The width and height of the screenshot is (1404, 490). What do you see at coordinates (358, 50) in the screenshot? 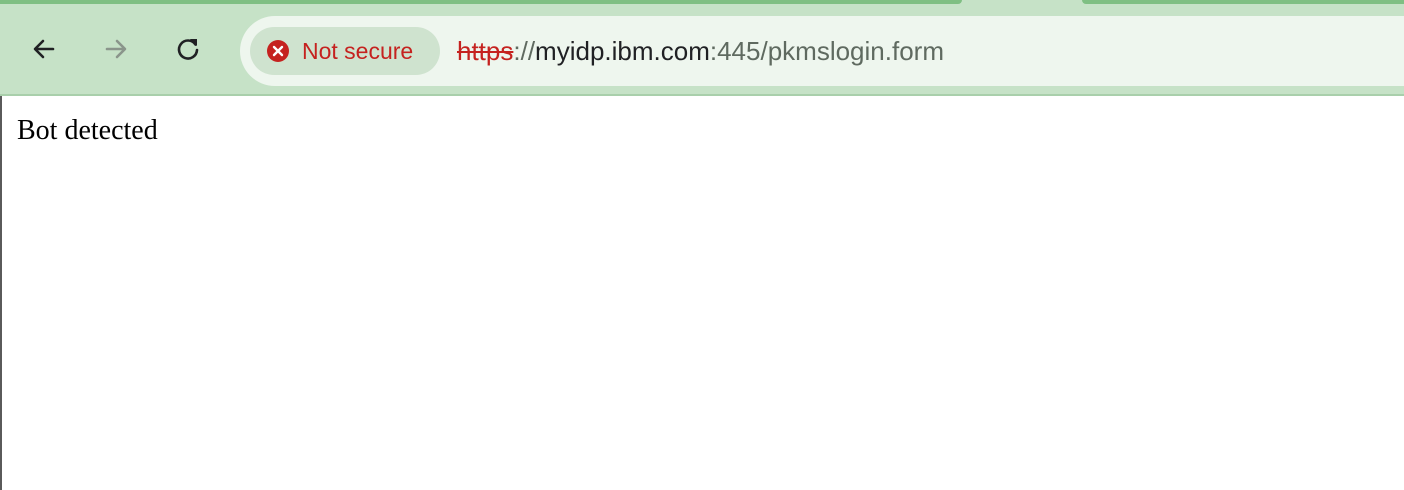
I see `security-label: Not secure` at bounding box center [358, 50].